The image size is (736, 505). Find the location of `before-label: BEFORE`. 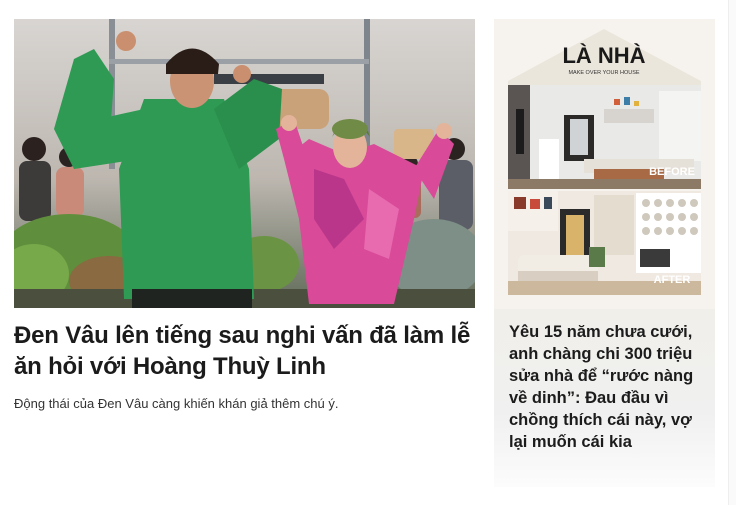

before-label: BEFORE is located at coordinates (672, 172).